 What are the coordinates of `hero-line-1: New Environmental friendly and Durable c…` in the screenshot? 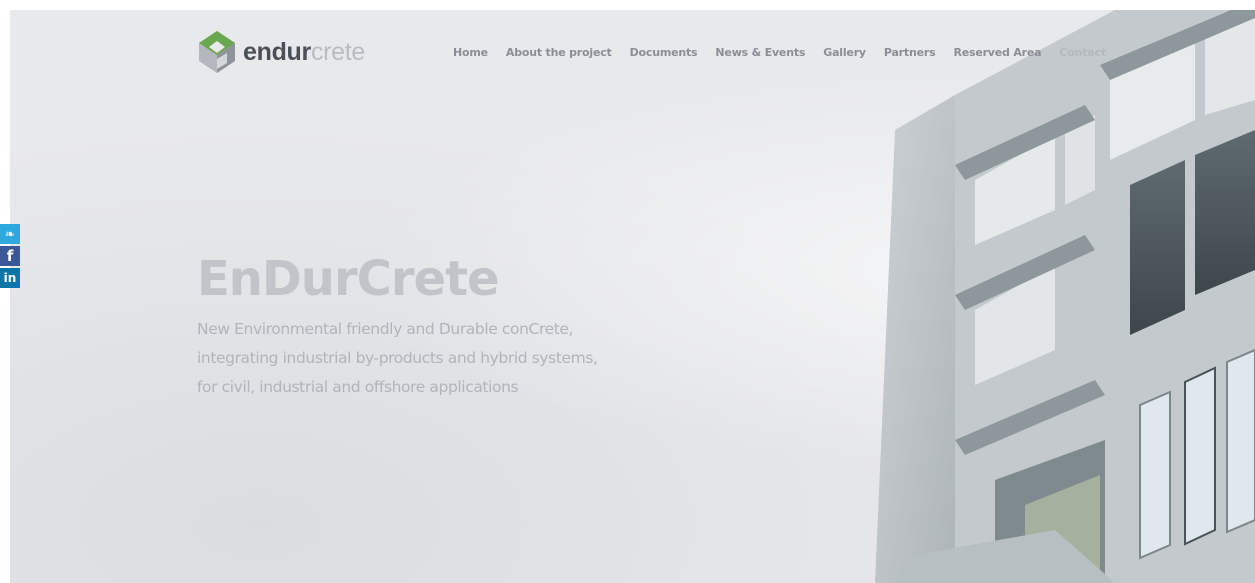 It's located at (385, 329).